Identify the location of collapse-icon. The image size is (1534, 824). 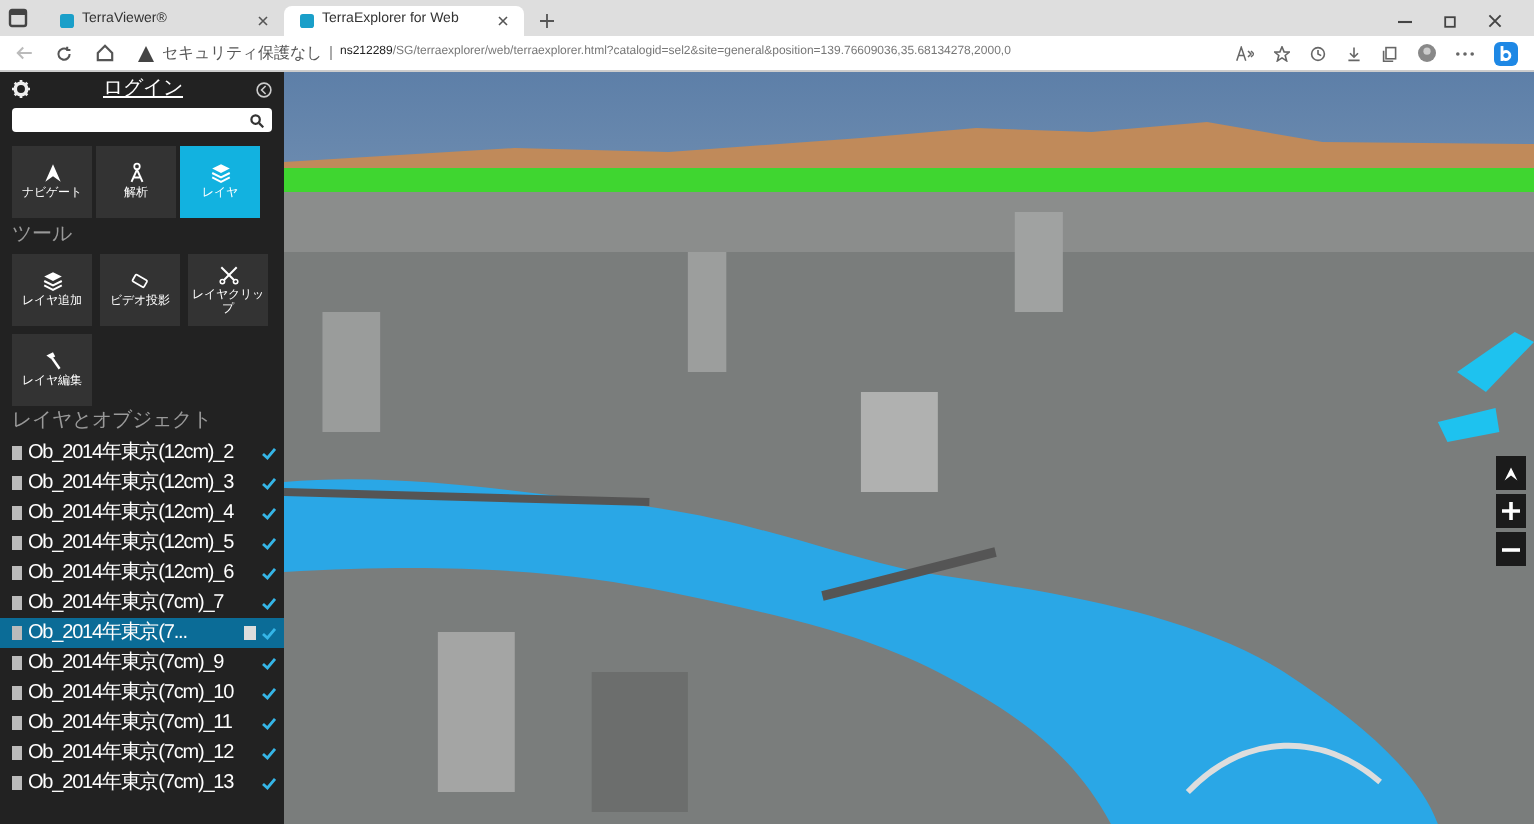
(264, 89).